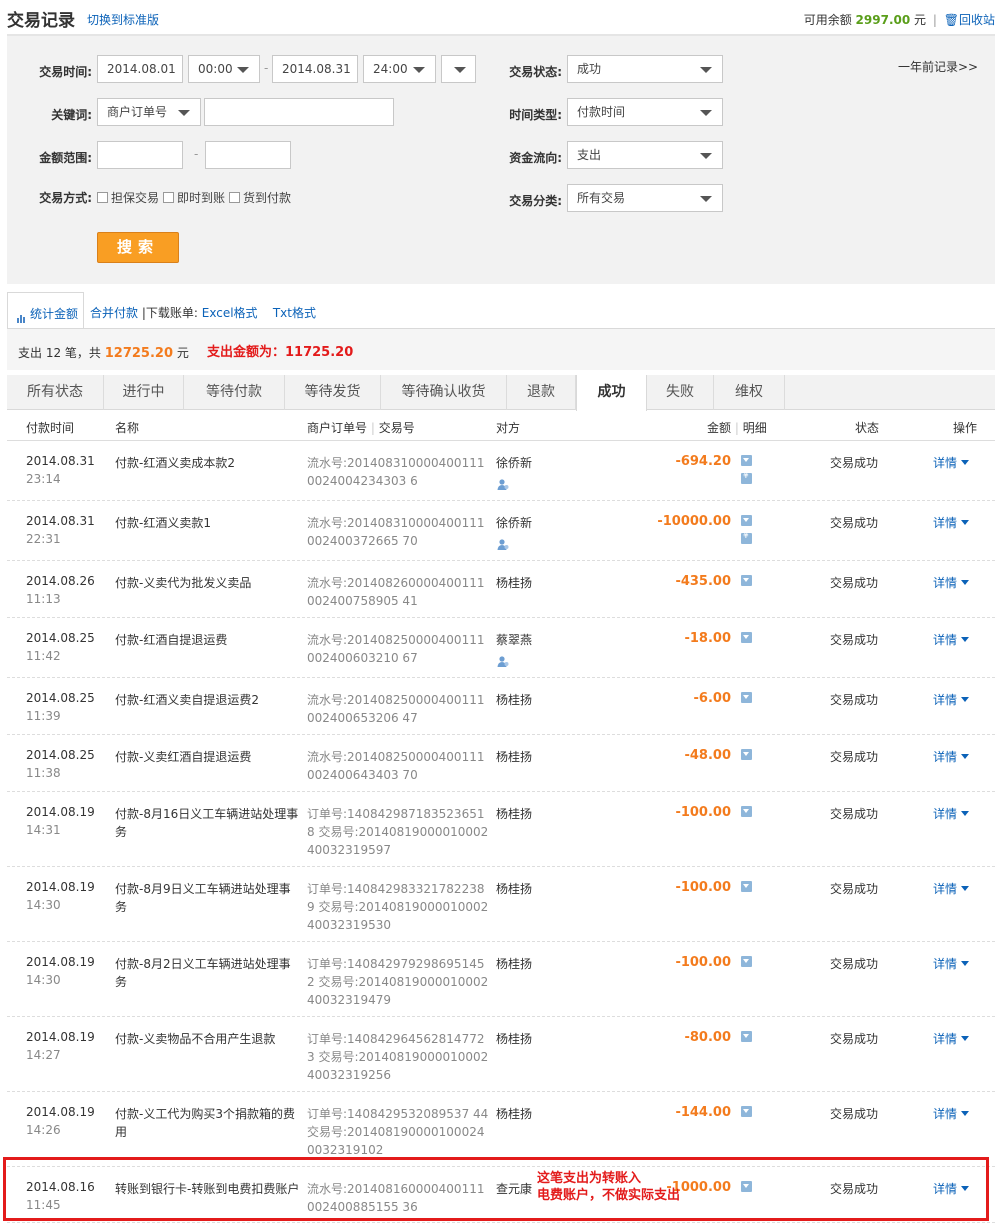 The height and width of the screenshot is (1225, 995). Describe the element at coordinates (396, 472) in the screenshot. I see `row-order-number: 流水号:2014083100004001110024004234303 6` at that location.